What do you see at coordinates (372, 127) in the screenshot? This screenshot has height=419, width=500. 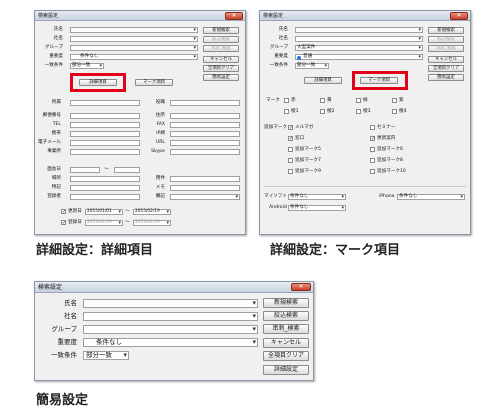 I see `add-mark-2-checkbox` at bounding box center [372, 127].